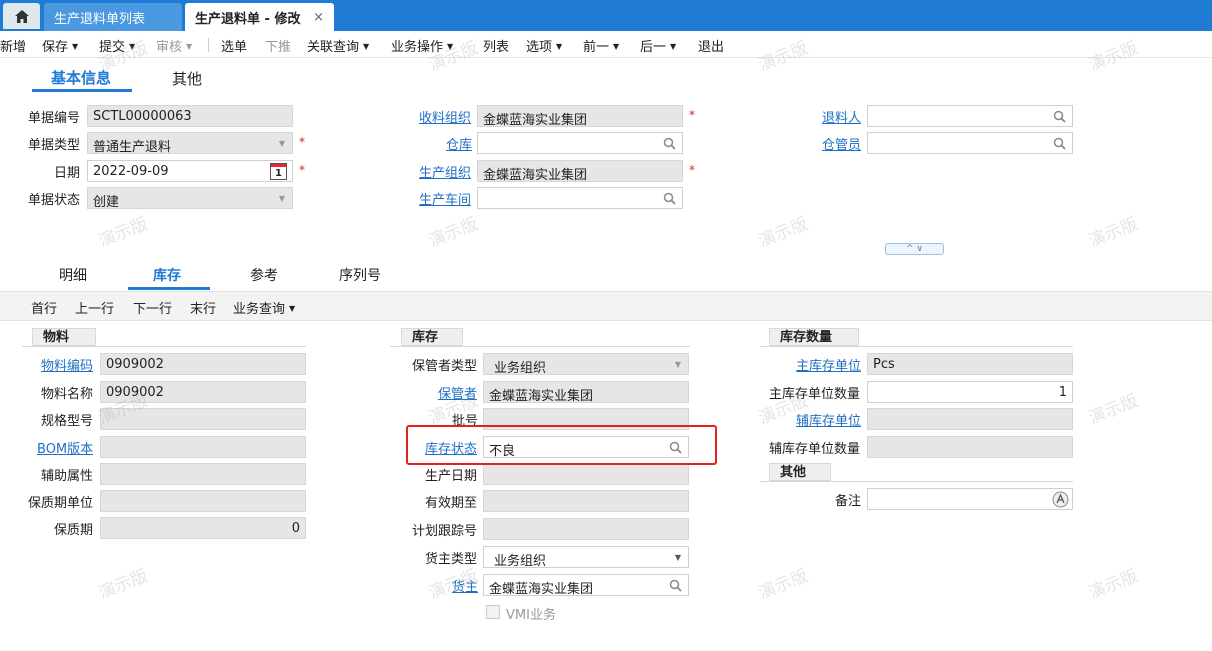  I want to click on main-unit-field: Pcs, so click(970, 364).